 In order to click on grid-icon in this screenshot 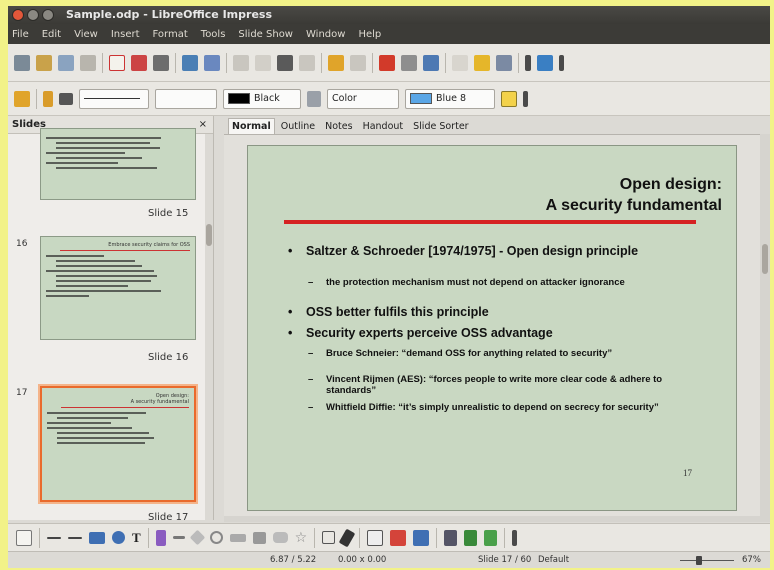, I will do `click(460, 62)`.